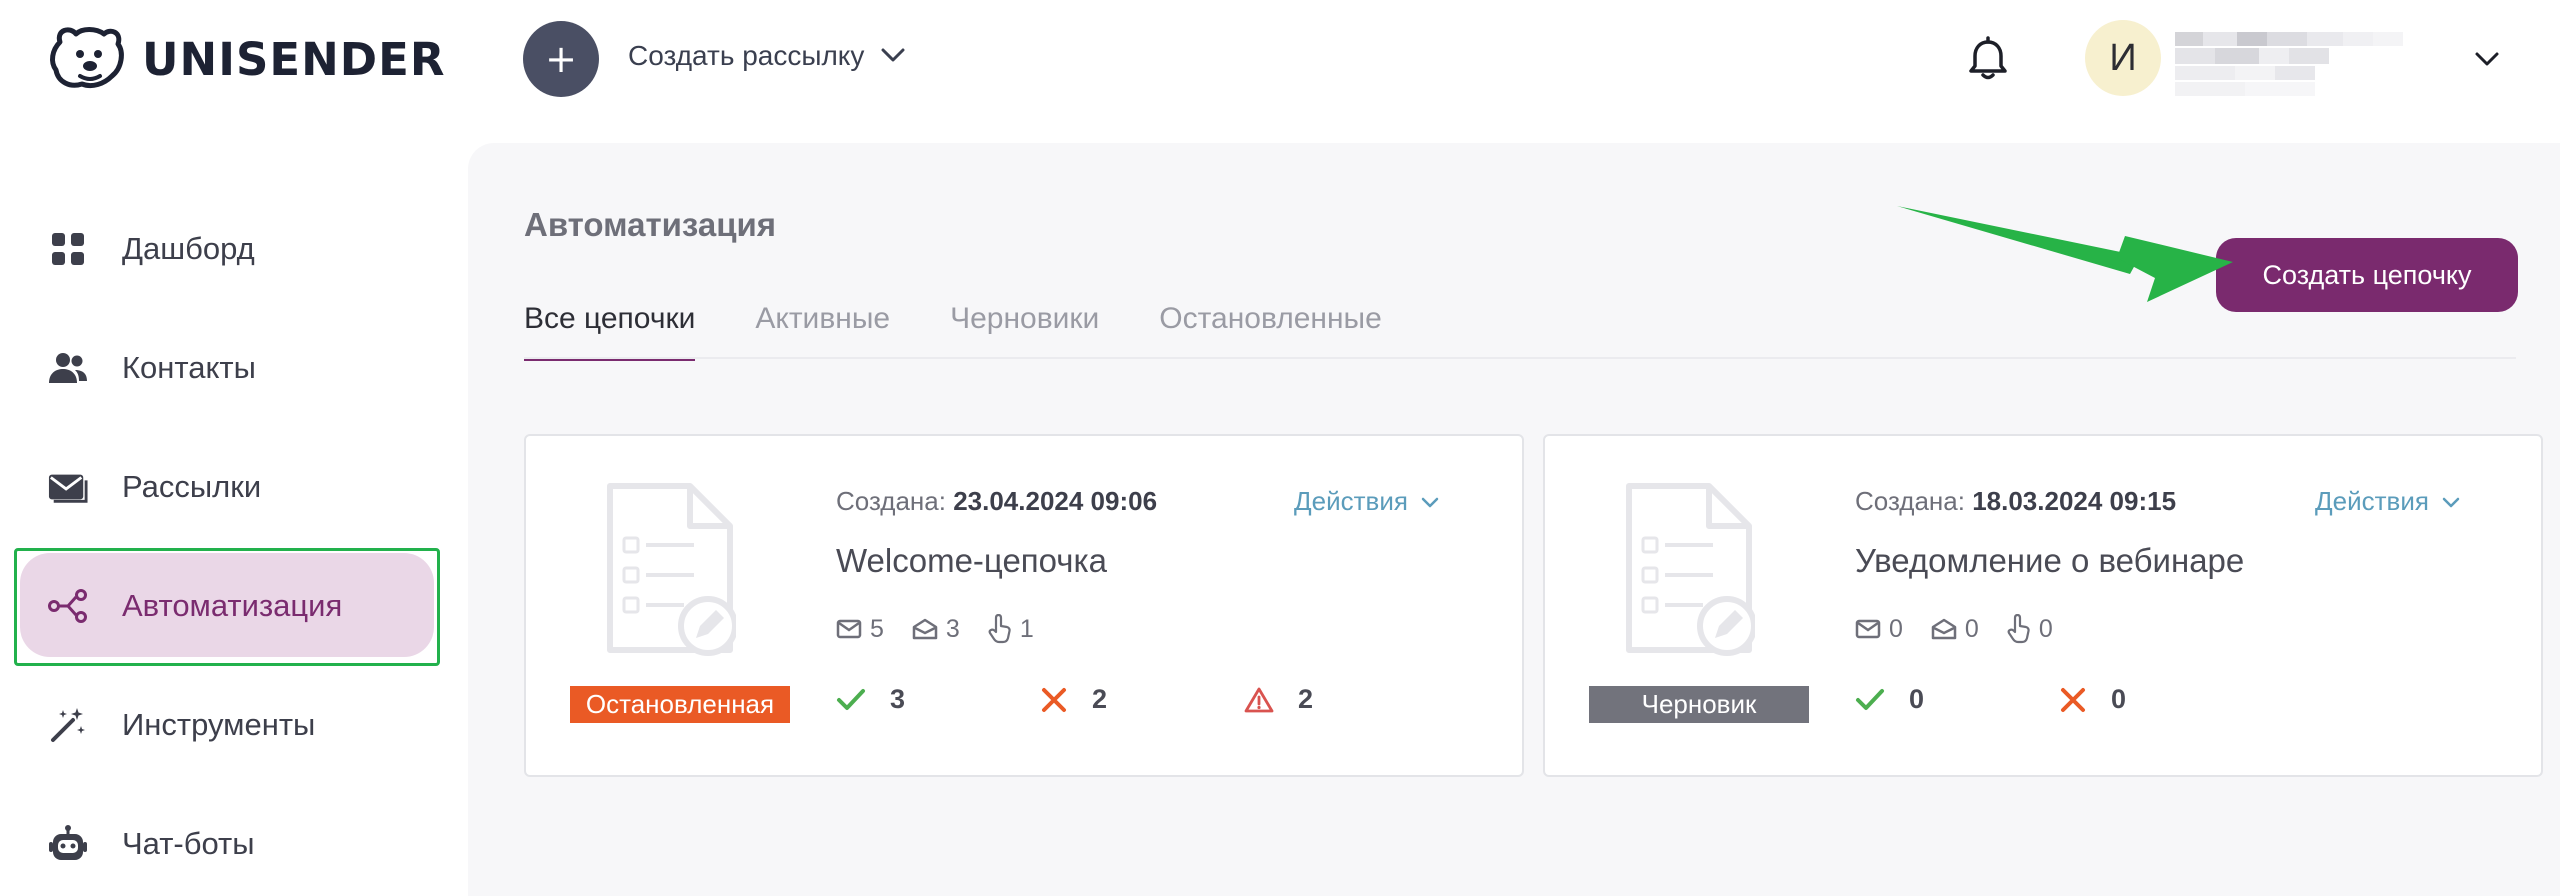  What do you see at coordinates (68, 487) in the screenshot?
I see `mail-icon` at bounding box center [68, 487].